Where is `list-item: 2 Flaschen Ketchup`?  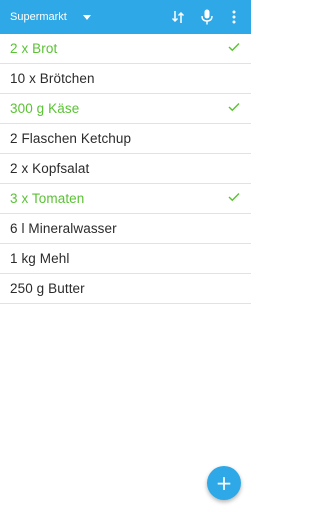
list-item: 2 Flaschen Ketchup is located at coordinates (125, 139).